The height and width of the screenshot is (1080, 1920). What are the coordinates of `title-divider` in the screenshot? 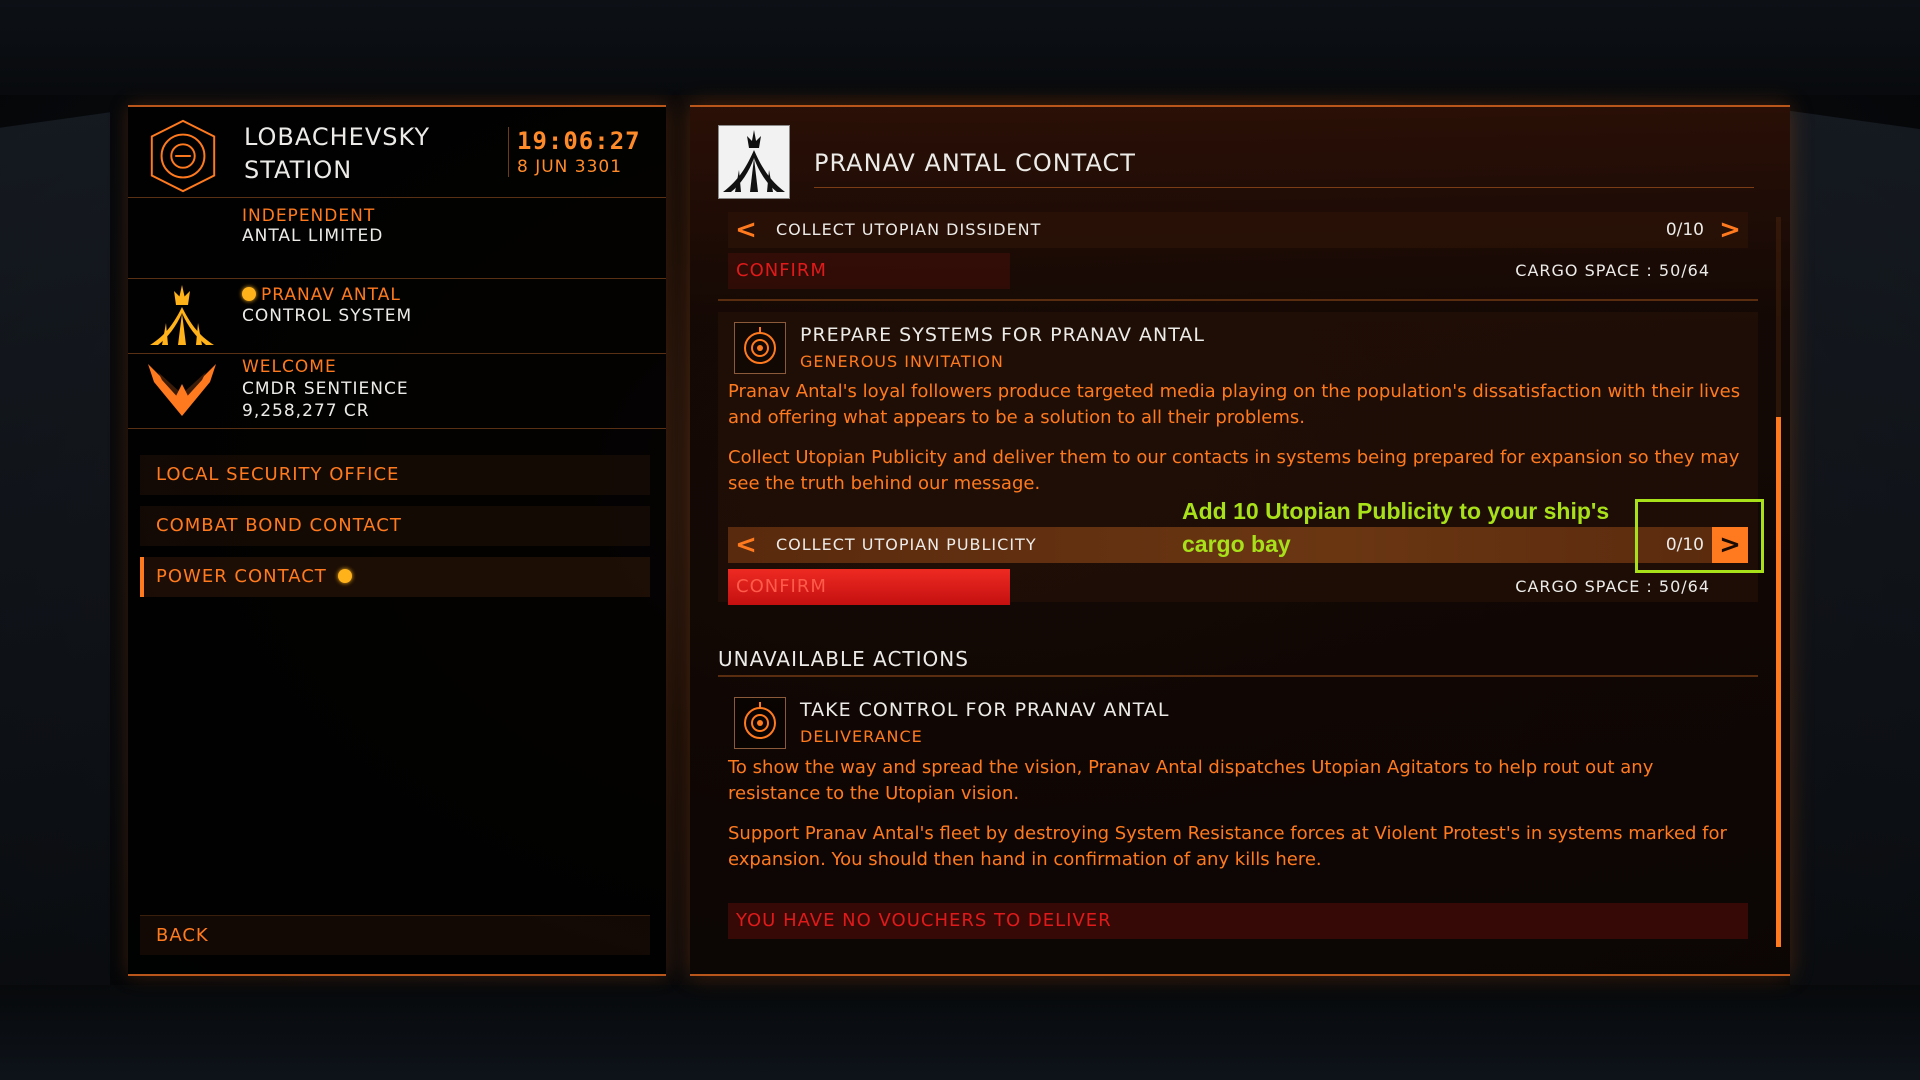 It's located at (1284, 187).